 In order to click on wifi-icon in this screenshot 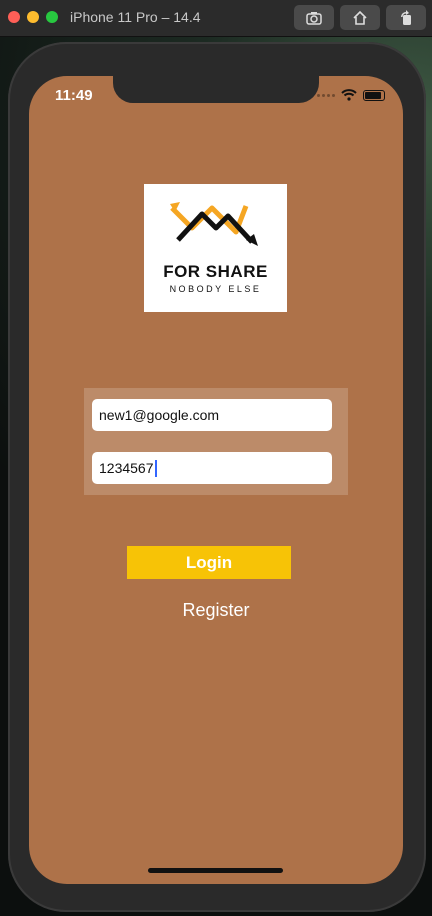, I will do `click(349, 95)`.